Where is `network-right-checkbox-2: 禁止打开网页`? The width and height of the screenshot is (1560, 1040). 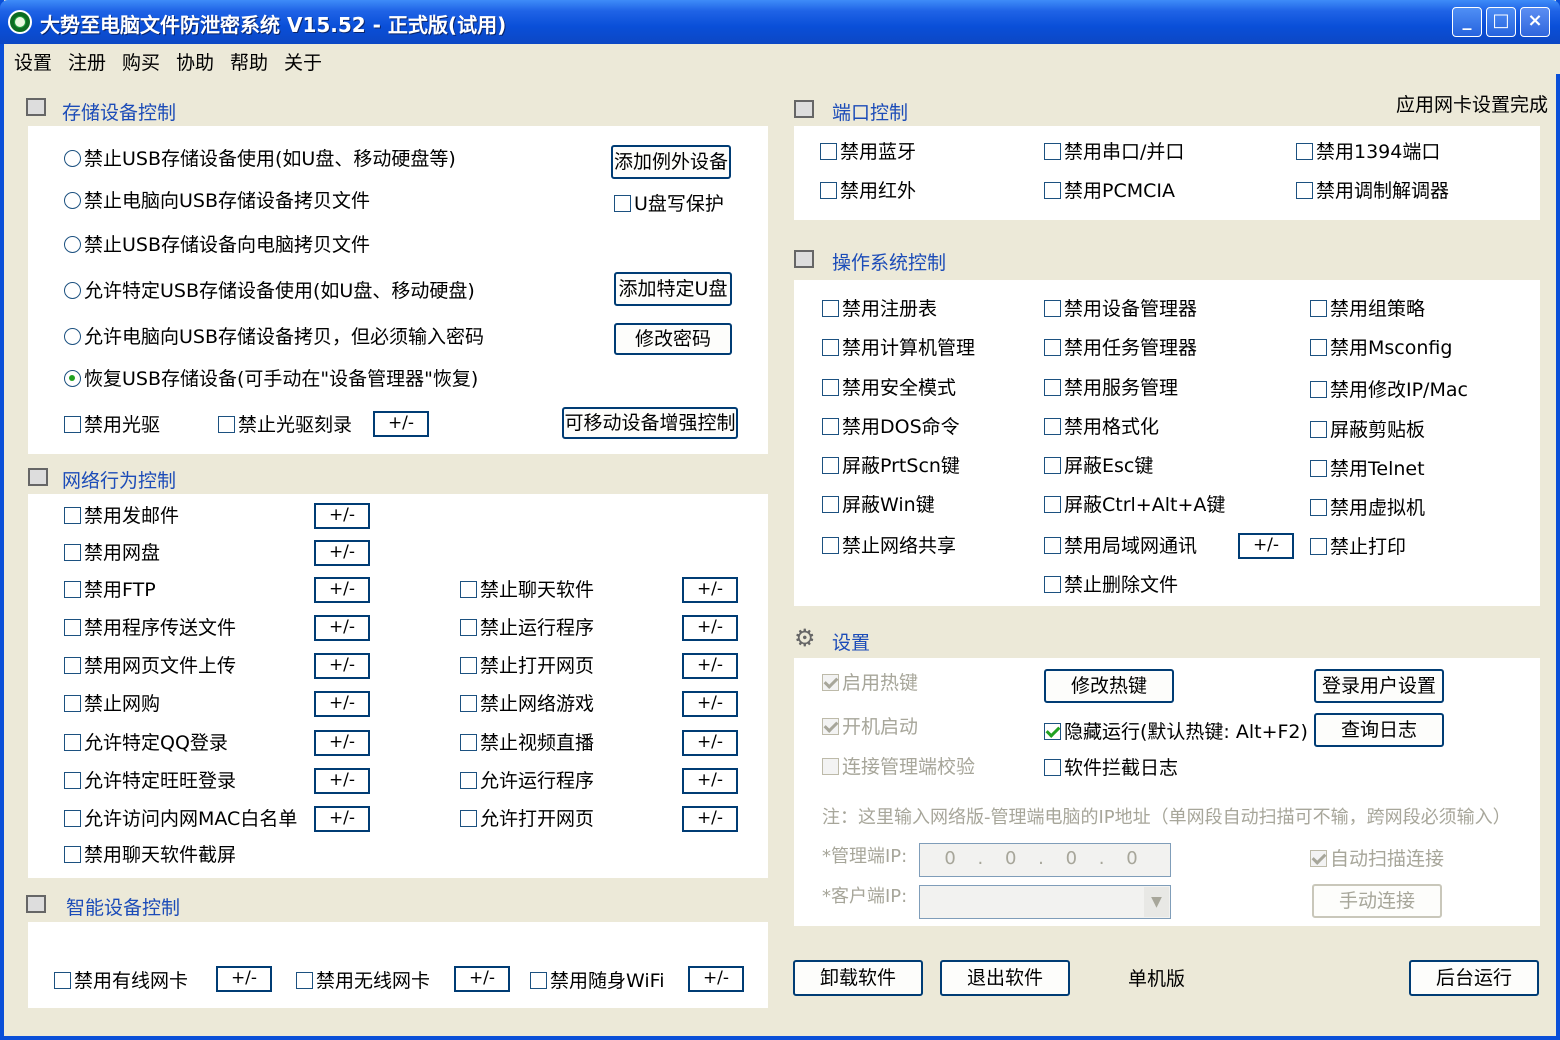 network-right-checkbox-2: 禁止打开网页 is located at coordinates (527, 666).